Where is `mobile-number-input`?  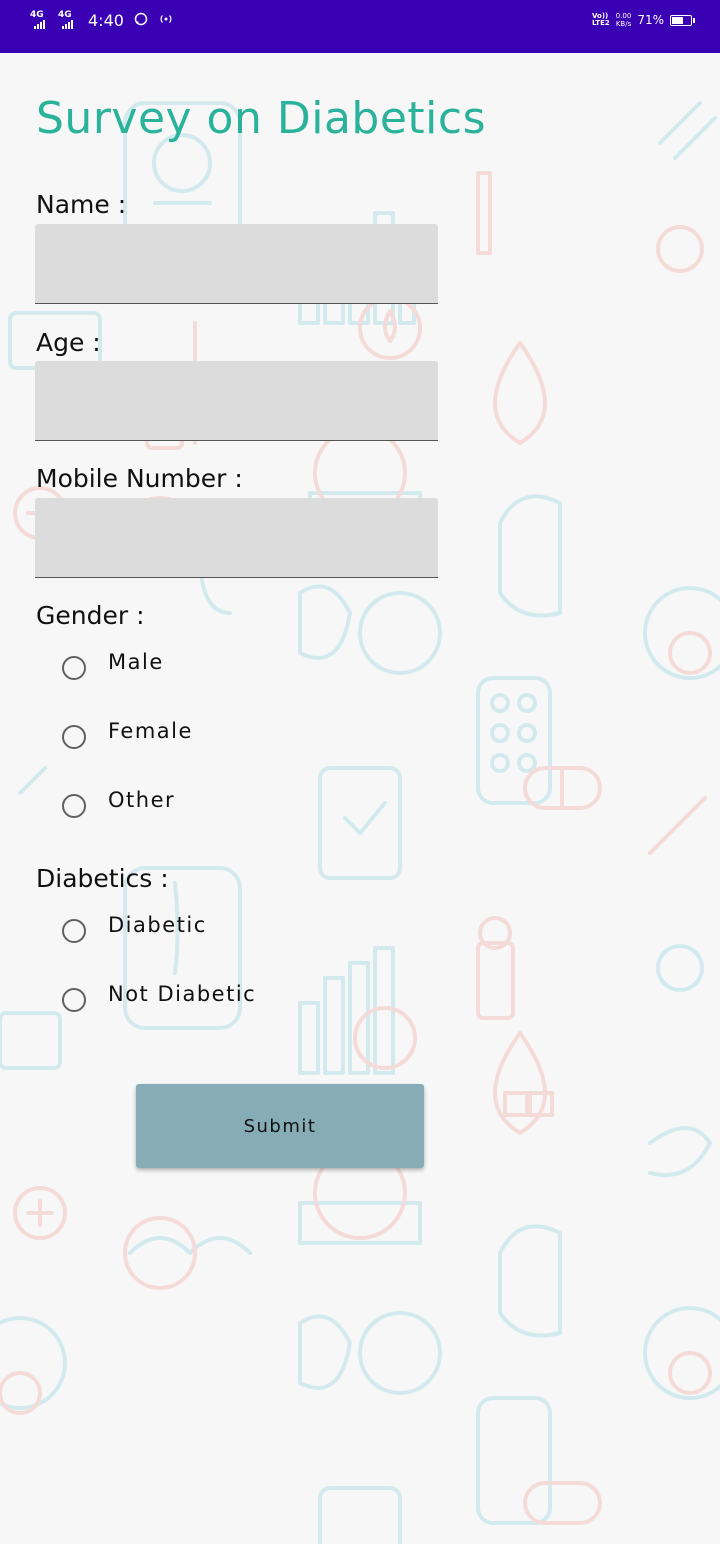 mobile-number-input is located at coordinates (236, 537).